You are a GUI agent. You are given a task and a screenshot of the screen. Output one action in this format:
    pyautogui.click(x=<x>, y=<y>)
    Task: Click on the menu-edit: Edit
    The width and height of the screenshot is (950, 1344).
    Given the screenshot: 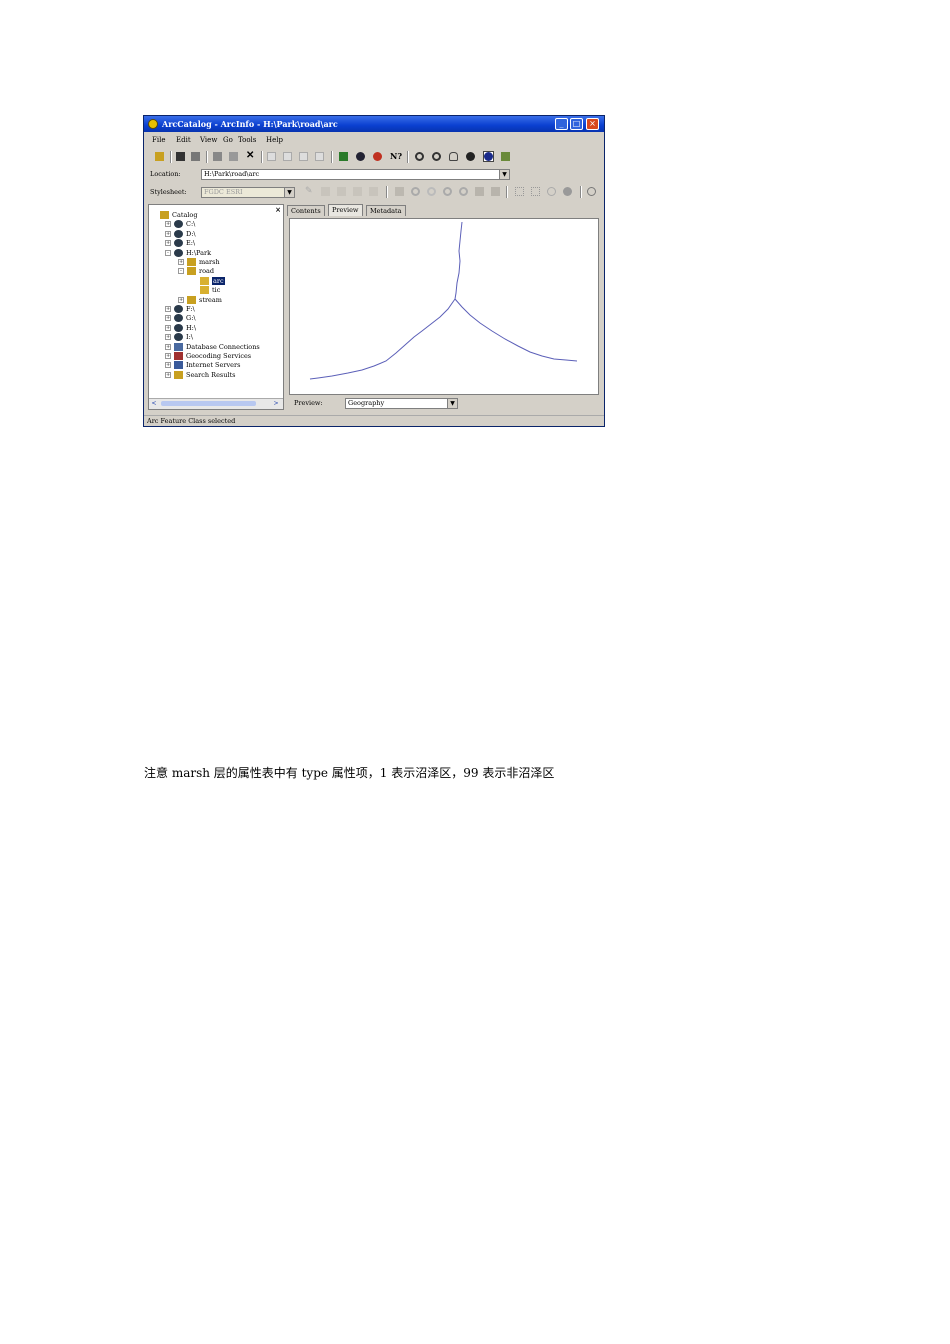 What is the action you would take?
    pyautogui.click(x=183, y=140)
    